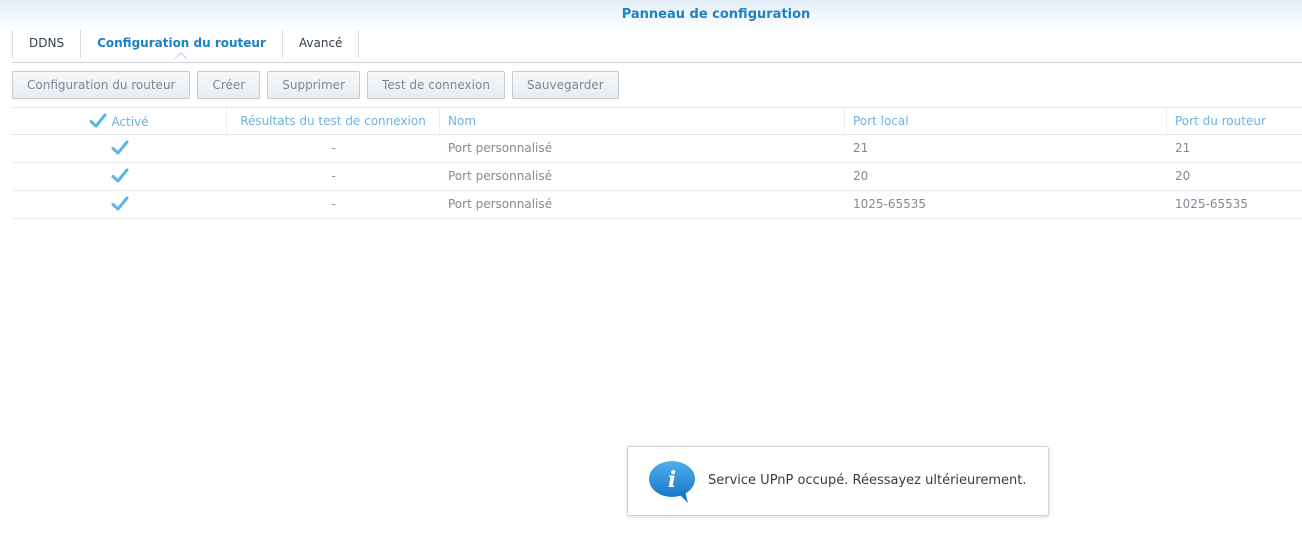 This screenshot has height=542, width=1302. I want to click on tab-divider, so click(657, 62).